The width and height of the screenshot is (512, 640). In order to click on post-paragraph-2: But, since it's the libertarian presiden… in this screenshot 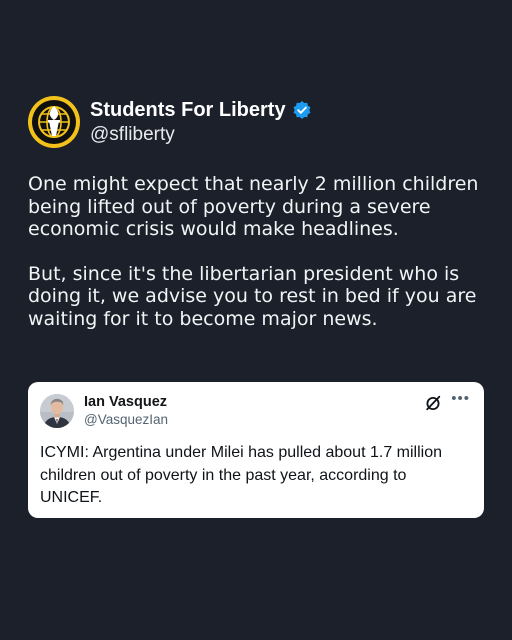, I will do `click(252, 296)`.